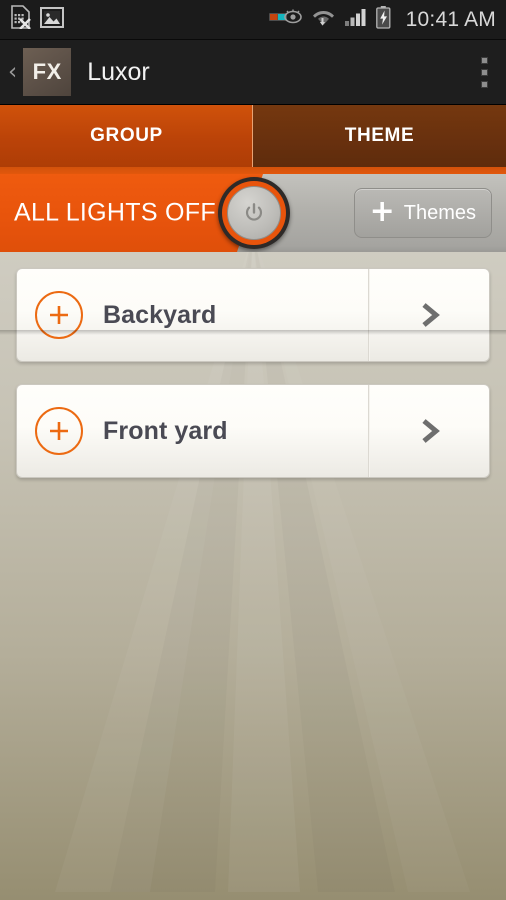 The width and height of the screenshot is (506, 900). What do you see at coordinates (160, 314) in the screenshot?
I see `group-name: Backyard` at bounding box center [160, 314].